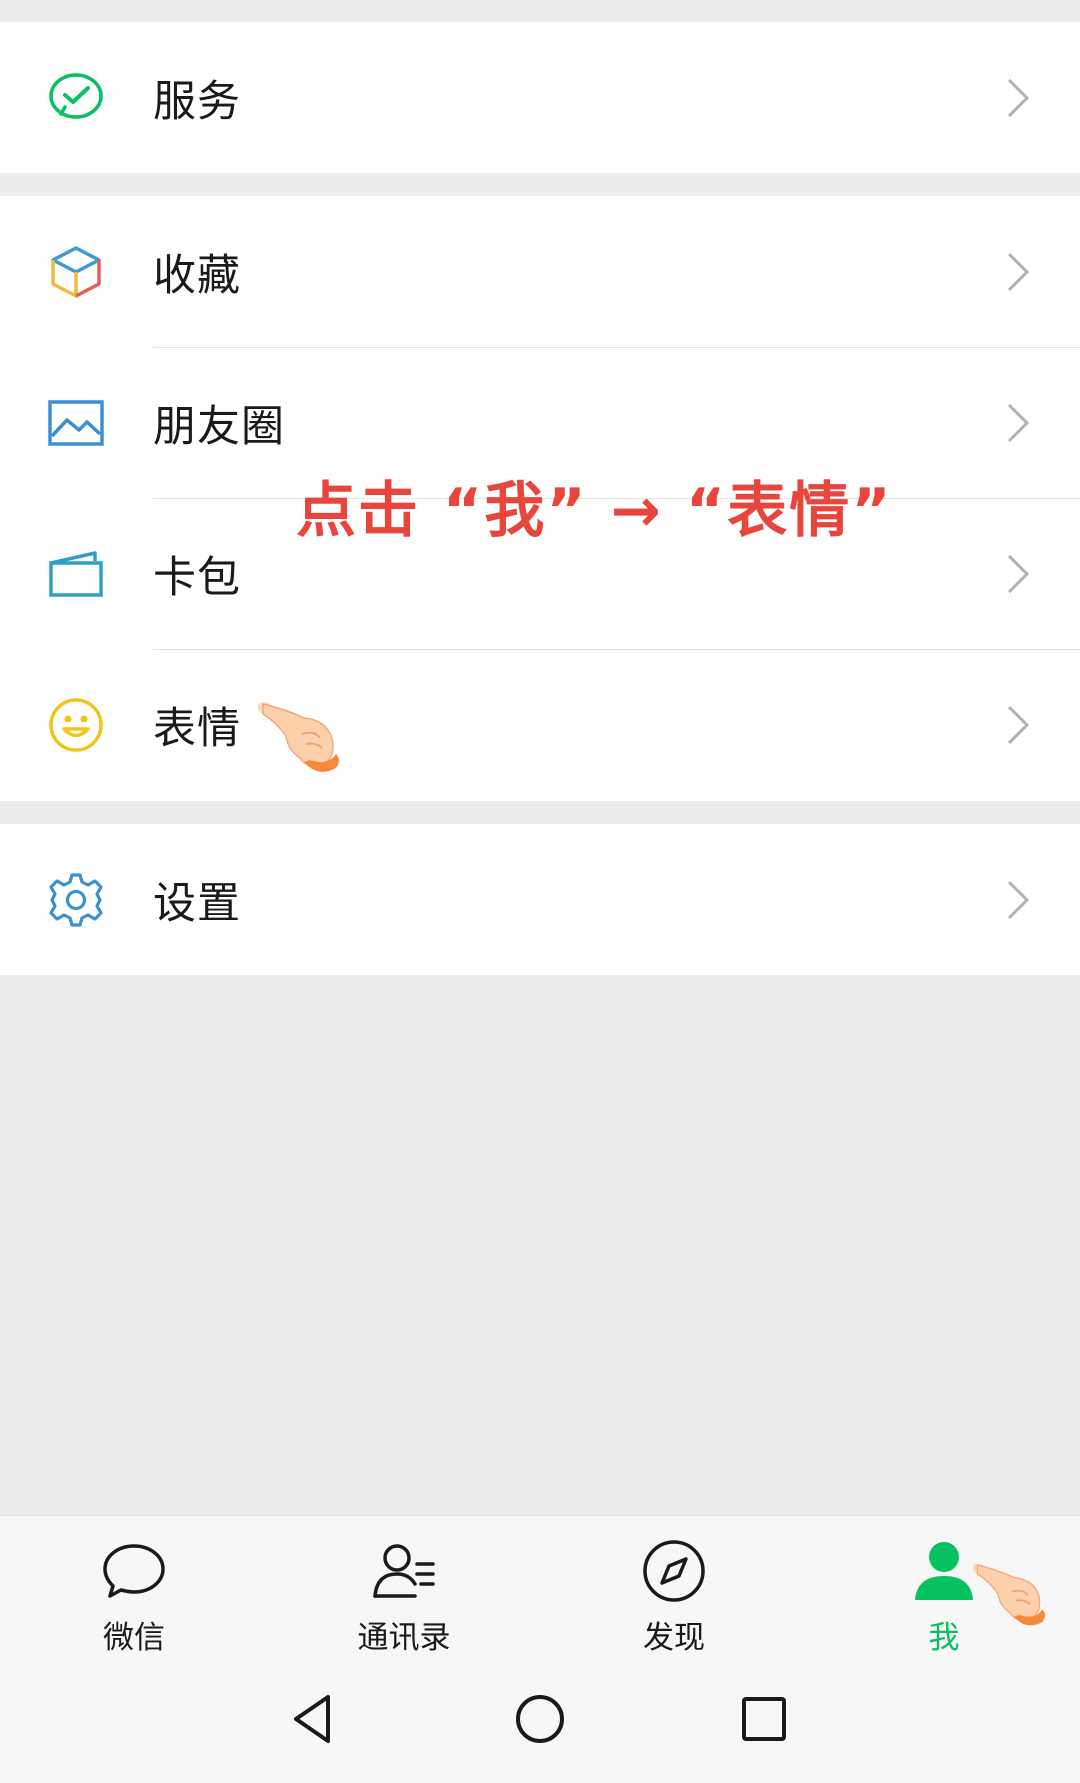 This screenshot has width=1080, height=1783. I want to click on gear-icon, so click(76, 900).